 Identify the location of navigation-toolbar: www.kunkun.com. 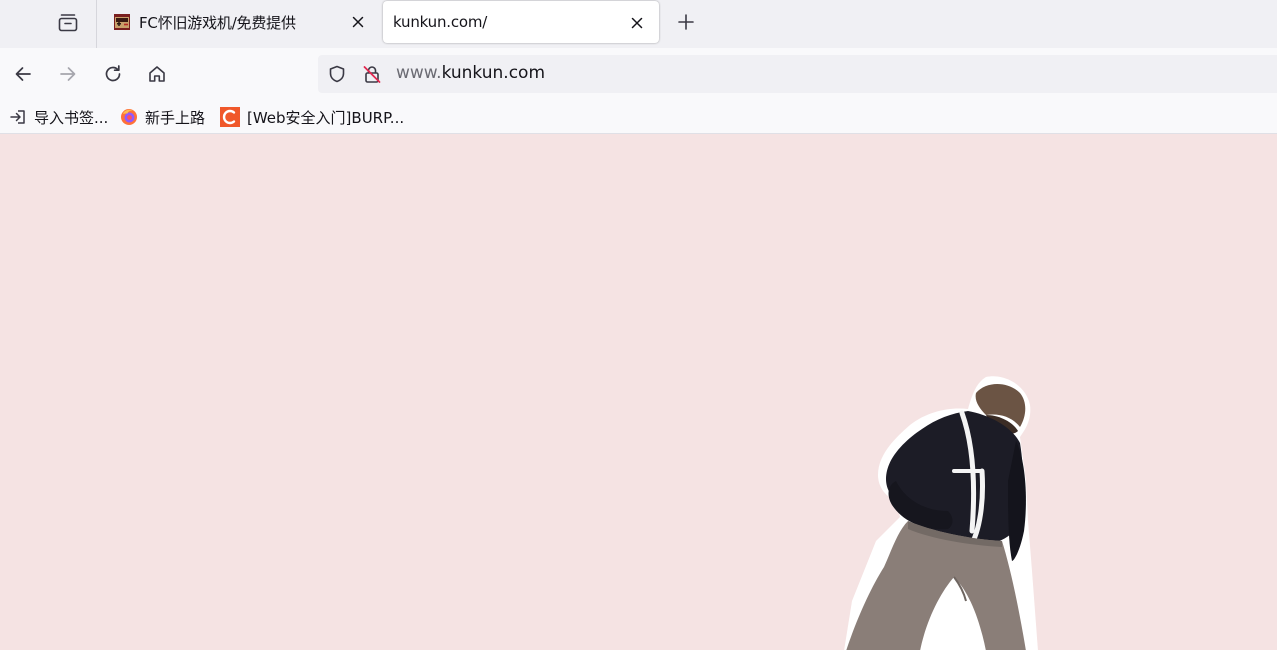
(638, 74).